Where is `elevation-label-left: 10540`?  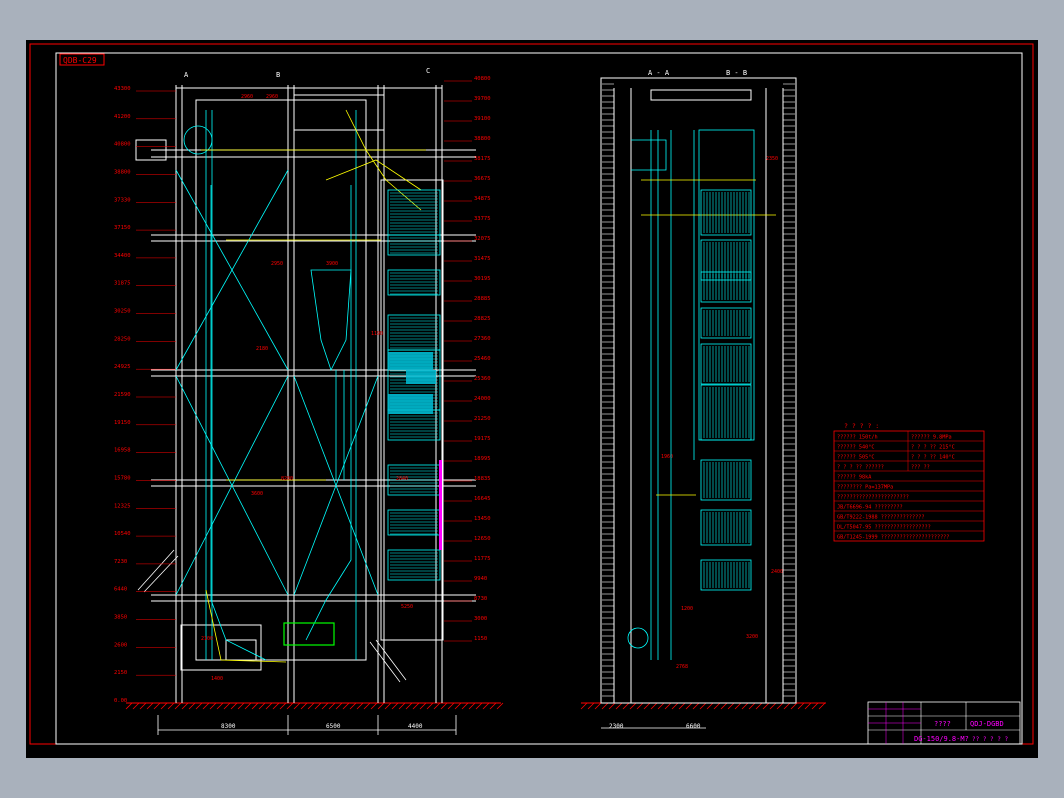 elevation-label-left: 10540 is located at coordinates (122, 534).